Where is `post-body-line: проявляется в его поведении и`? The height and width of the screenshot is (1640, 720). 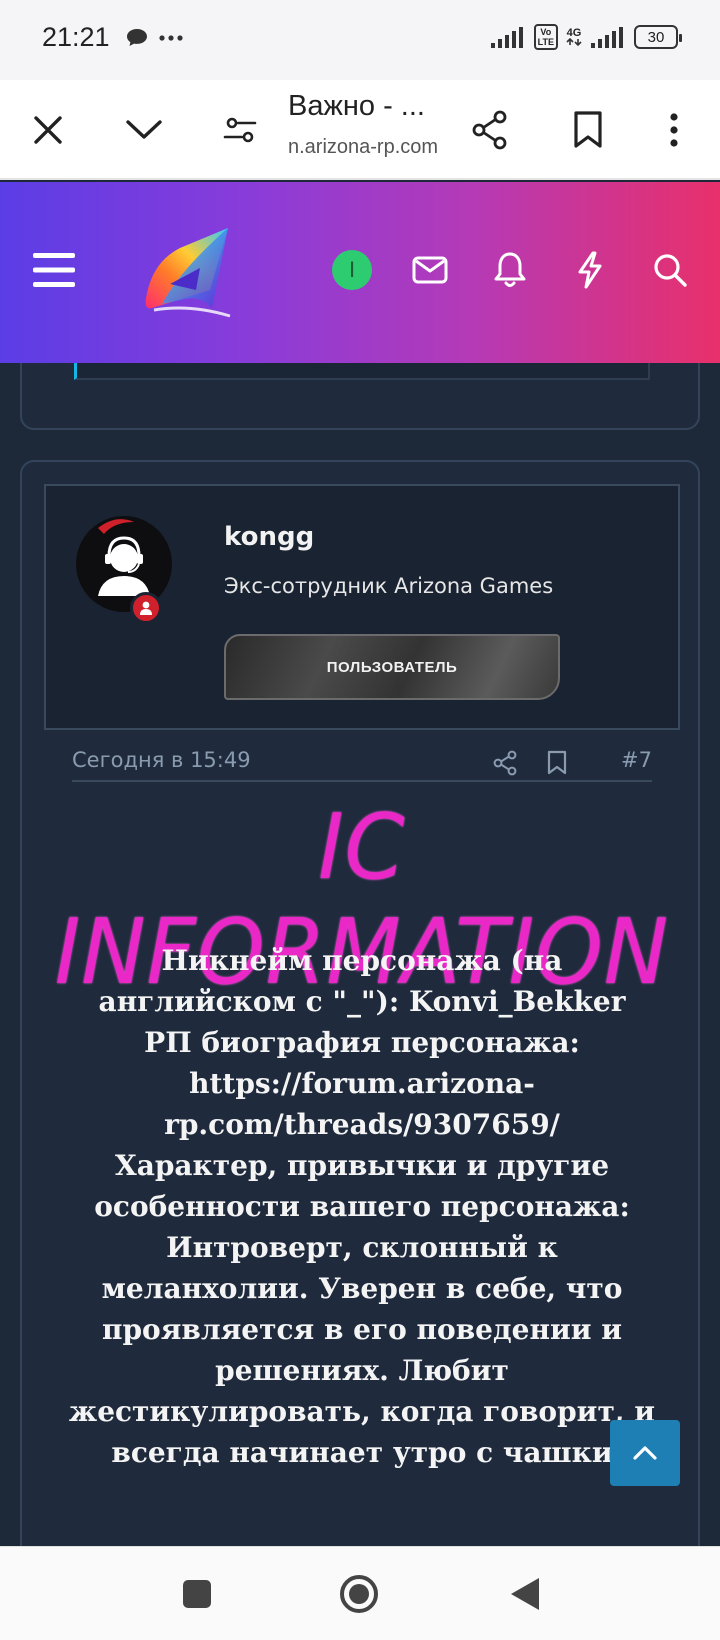
post-body-line: проявляется в его поведении и is located at coordinates (362, 1329).